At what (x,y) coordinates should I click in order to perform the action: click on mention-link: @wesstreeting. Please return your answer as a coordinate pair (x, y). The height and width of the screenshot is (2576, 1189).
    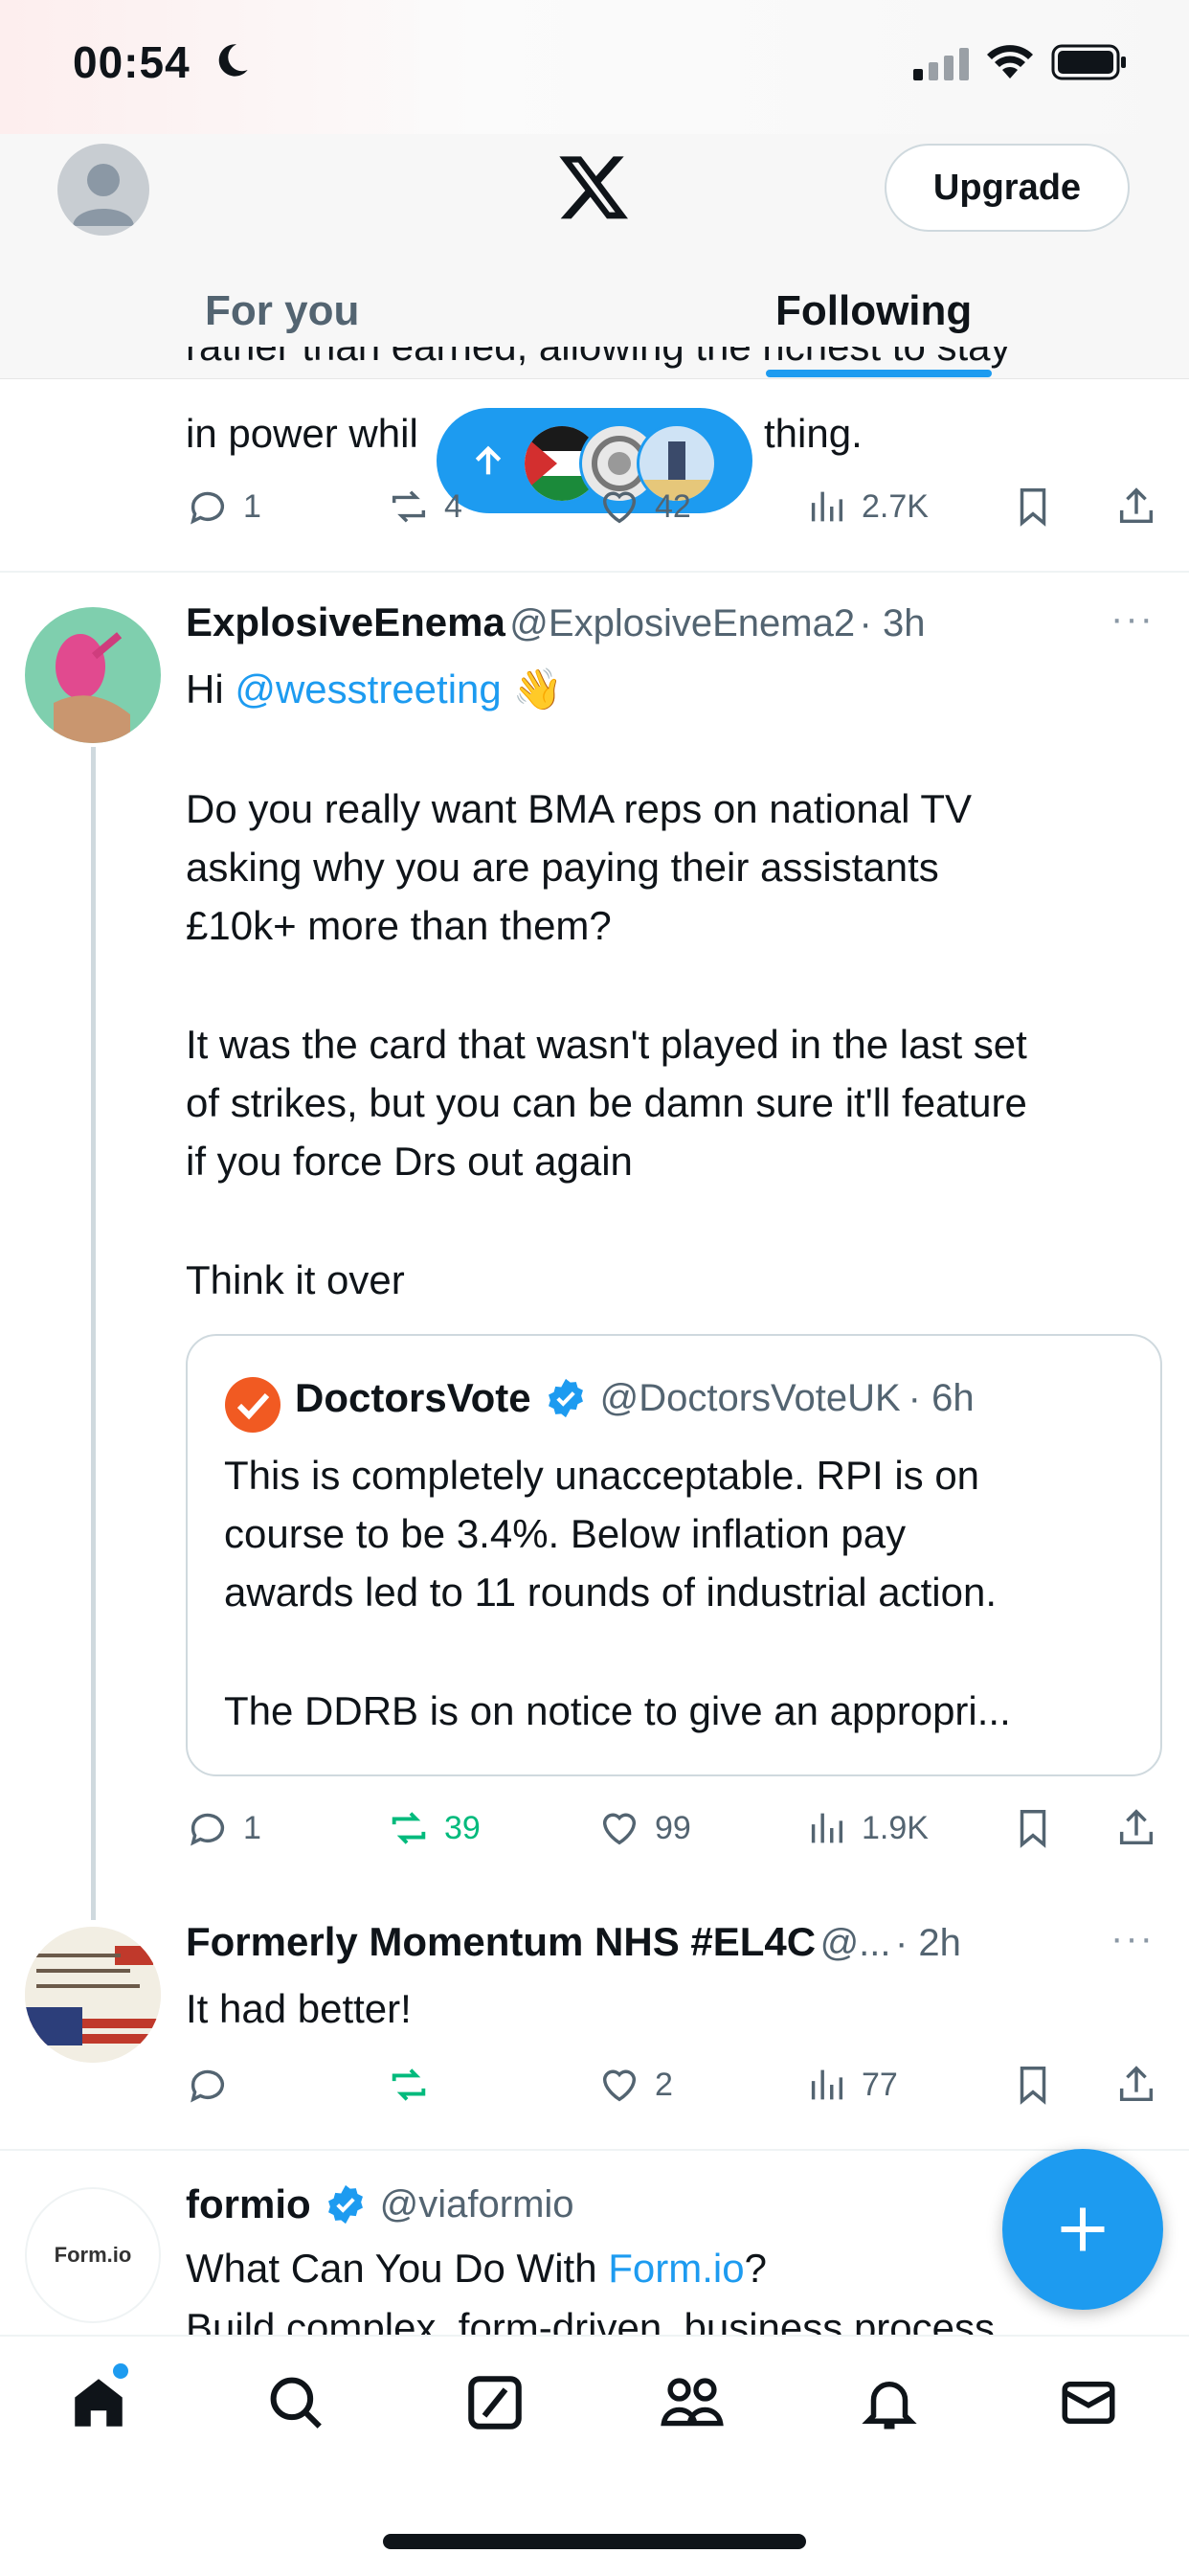
    Looking at the image, I should click on (368, 689).